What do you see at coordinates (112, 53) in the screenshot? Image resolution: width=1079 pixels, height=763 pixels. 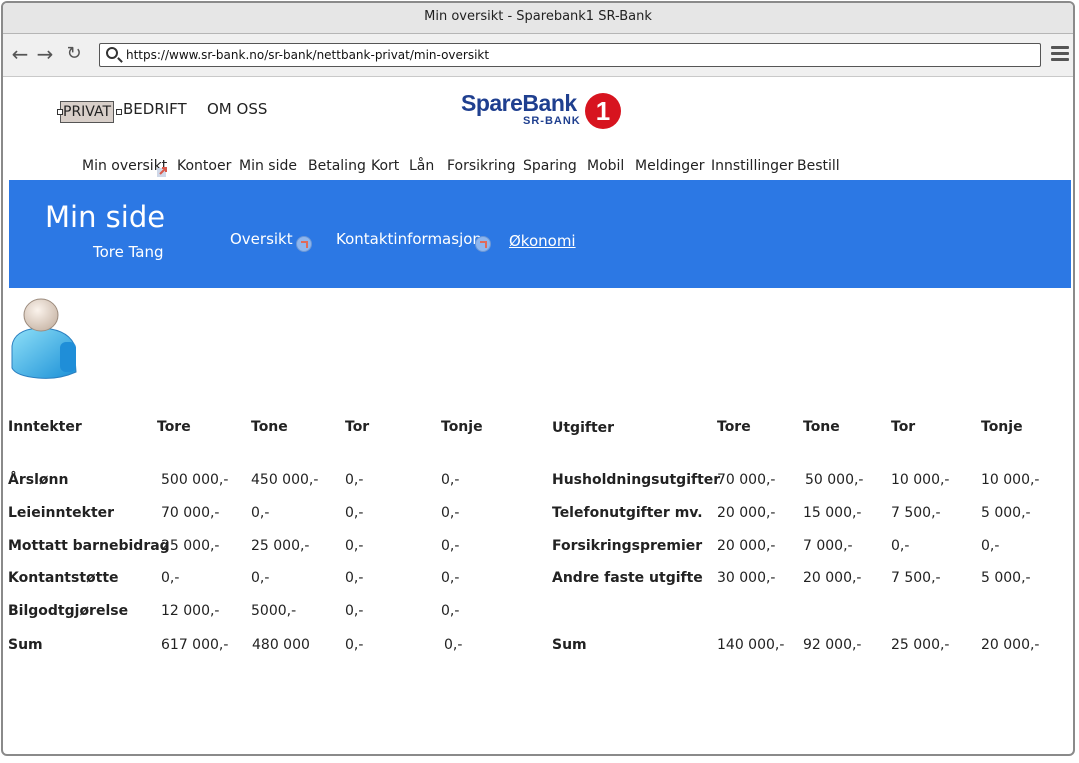 I see `search-icon` at bounding box center [112, 53].